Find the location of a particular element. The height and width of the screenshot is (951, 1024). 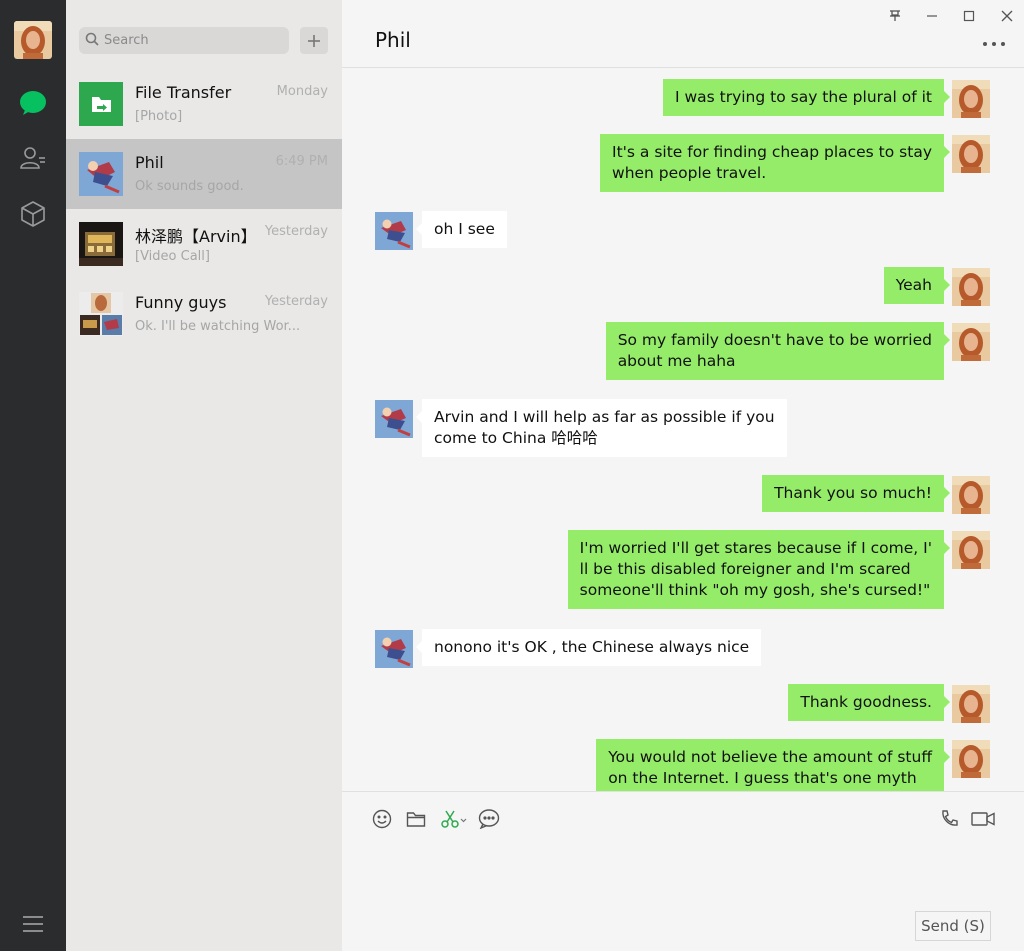

chat-title: Phil is located at coordinates (393, 40).